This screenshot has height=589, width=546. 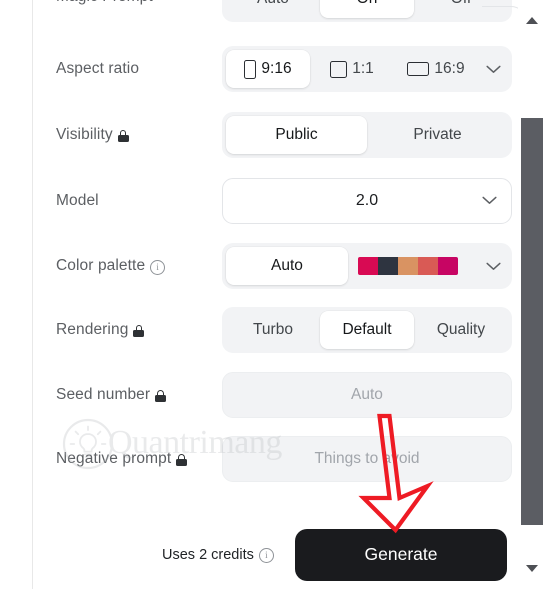 I want to click on color-palette-label: Color palette i, so click(x=111, y=266).